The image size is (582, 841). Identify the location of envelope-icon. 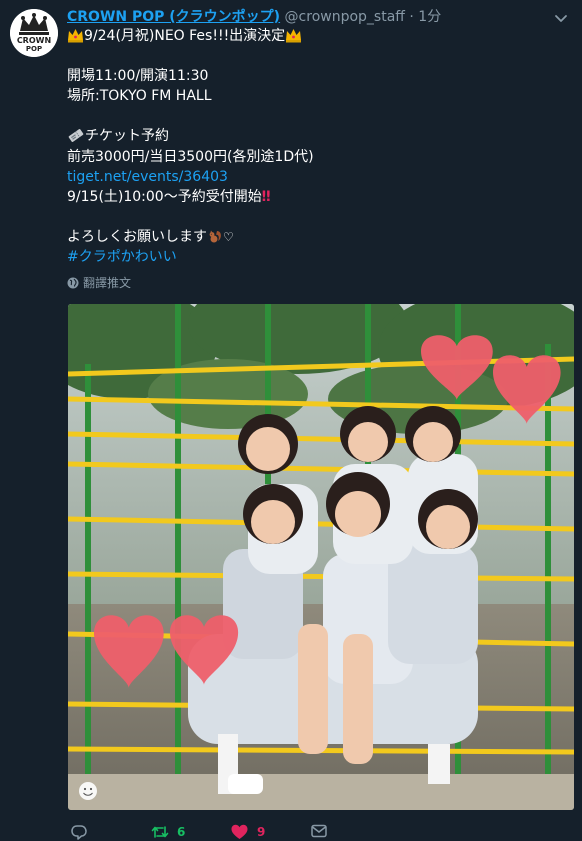
(319, 831).